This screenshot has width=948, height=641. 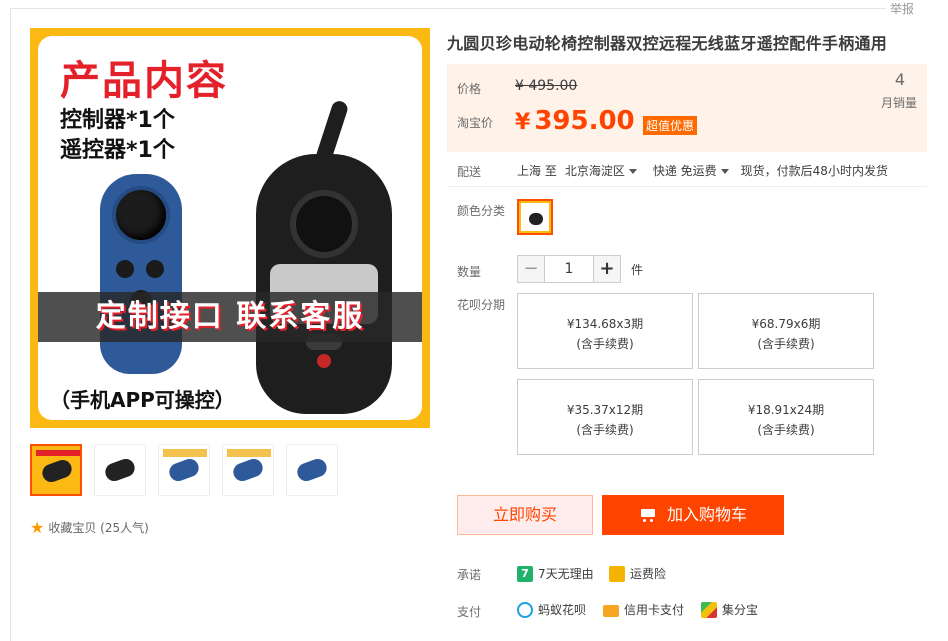 What do you see at coordinates (144, 81) in the screenshot?
I see `image-heading: 产品内容` at bounding box center [144, 81].